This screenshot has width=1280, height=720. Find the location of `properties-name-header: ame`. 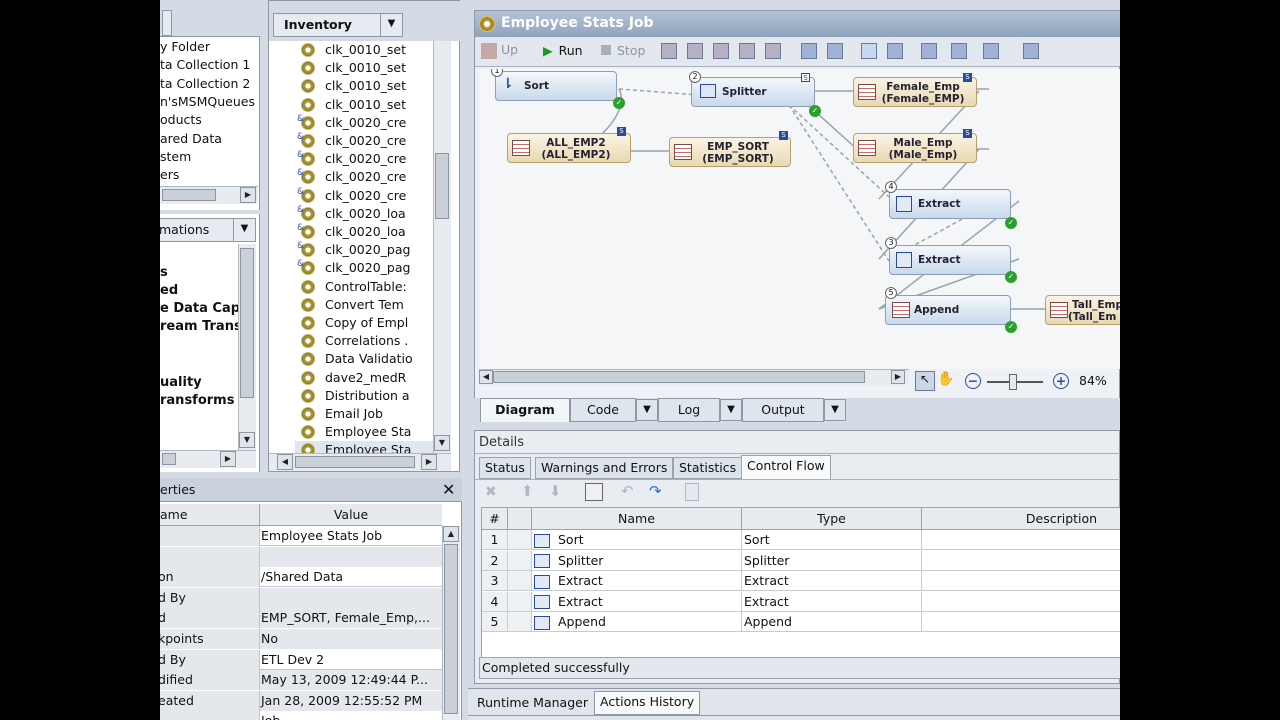

properties-name-header: ame is located at coordinates (210, 515).